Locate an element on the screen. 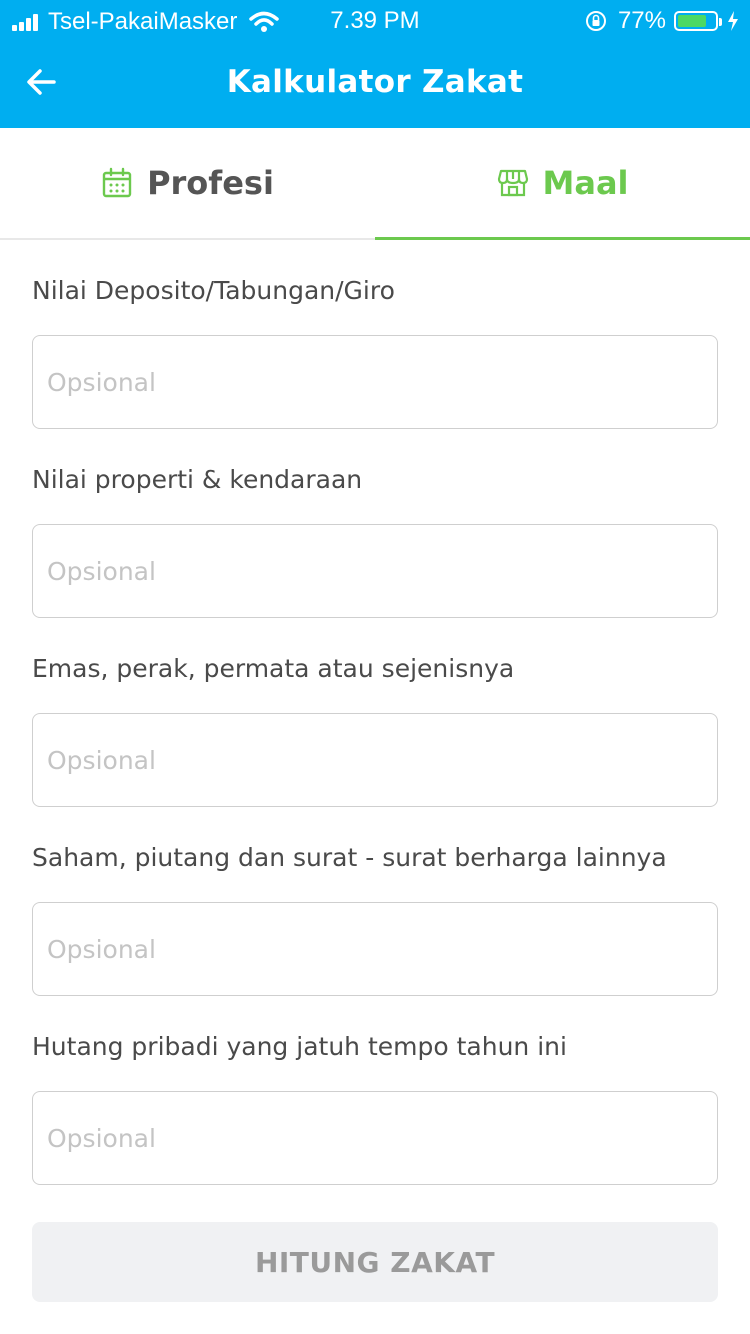 The height and width of the screenshot is (1334, 750). store-icon is located at coordinates (512, 183).